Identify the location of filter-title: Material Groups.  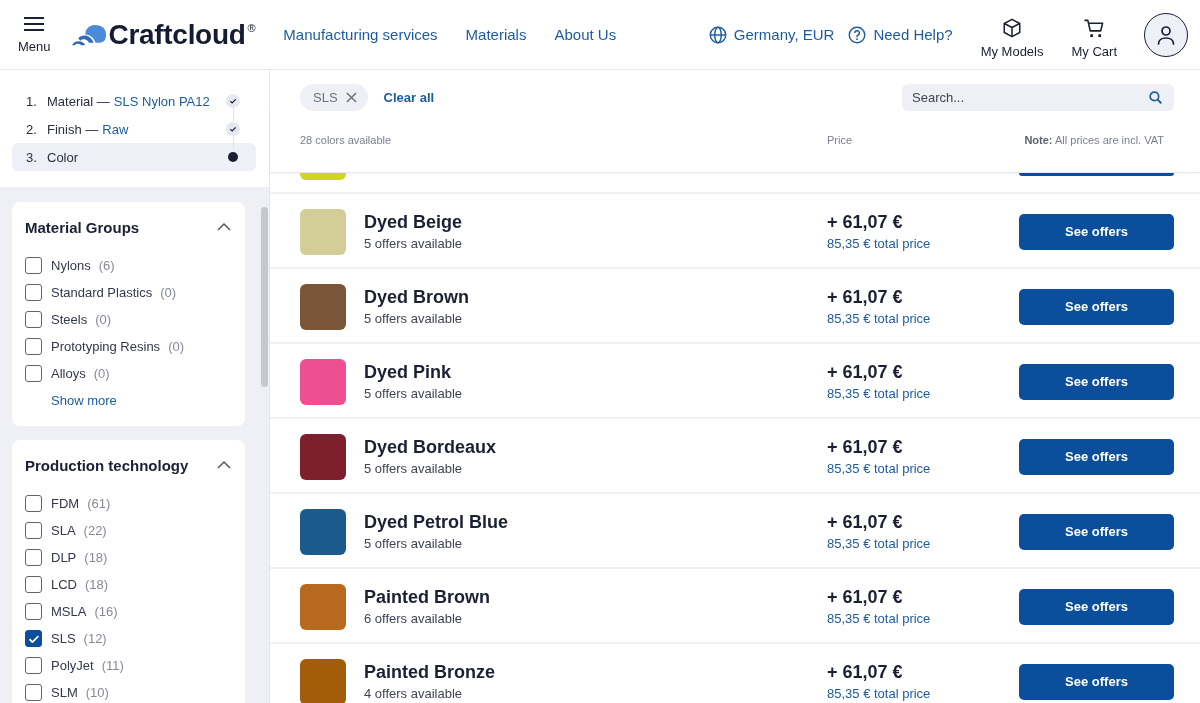
(82, 227).